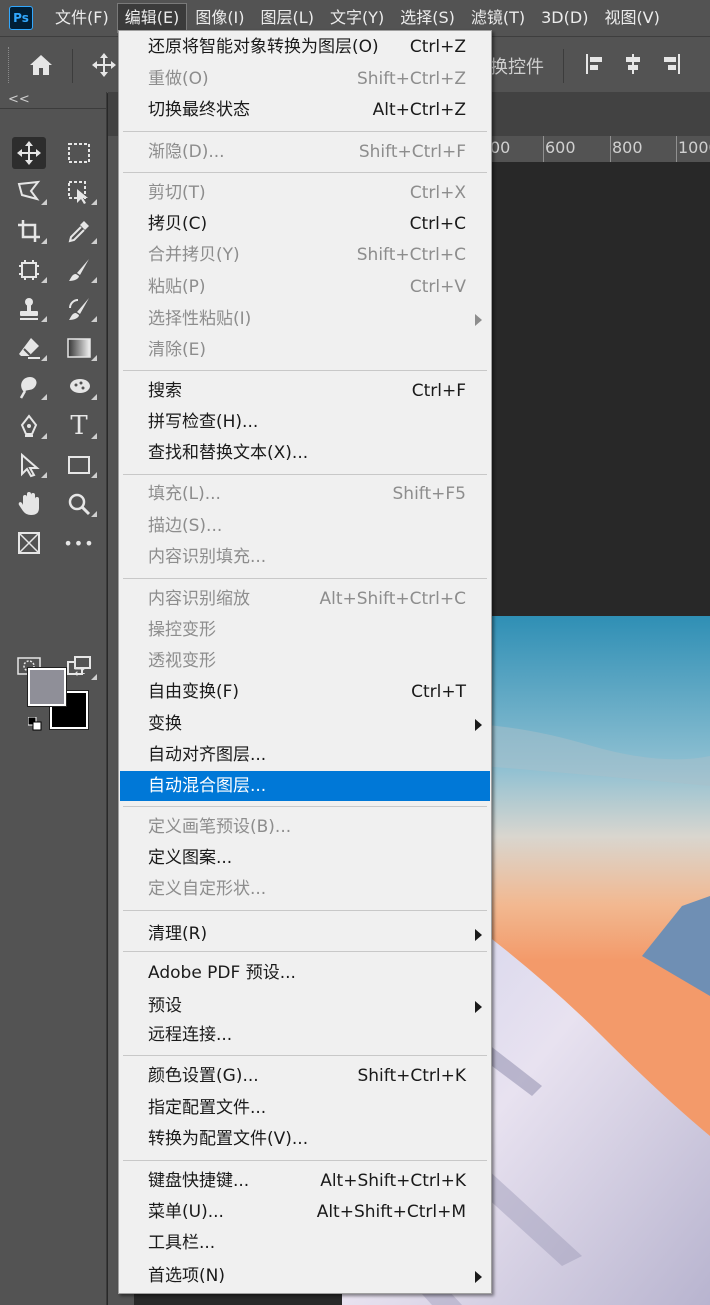 This screenshot has width=710, height=1305. Describe the element at coordinates (41, 65) in the screenshot. I see `home-button` at that location.